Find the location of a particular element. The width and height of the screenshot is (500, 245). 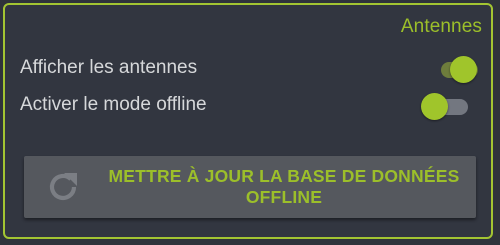

update-button-label-line2: OFFLINE is located at coordinates (284, 197).